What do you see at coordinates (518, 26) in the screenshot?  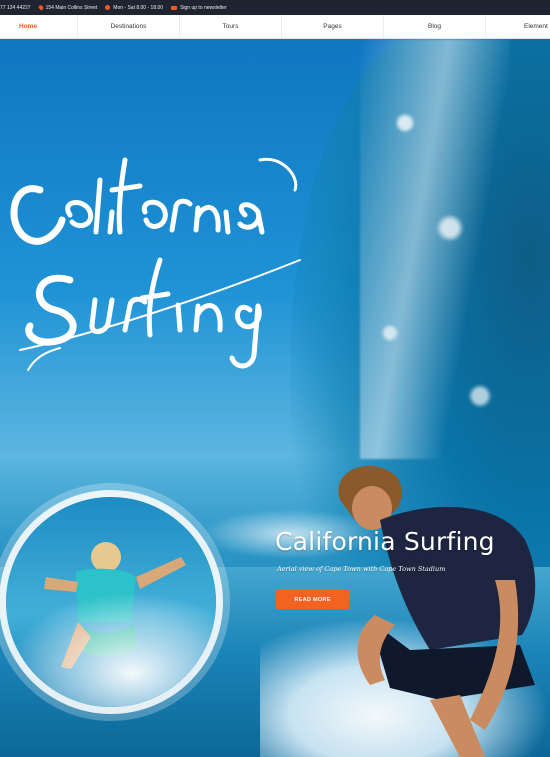 I see `nav-item-elements: Element` at bounding box center [518, 26].